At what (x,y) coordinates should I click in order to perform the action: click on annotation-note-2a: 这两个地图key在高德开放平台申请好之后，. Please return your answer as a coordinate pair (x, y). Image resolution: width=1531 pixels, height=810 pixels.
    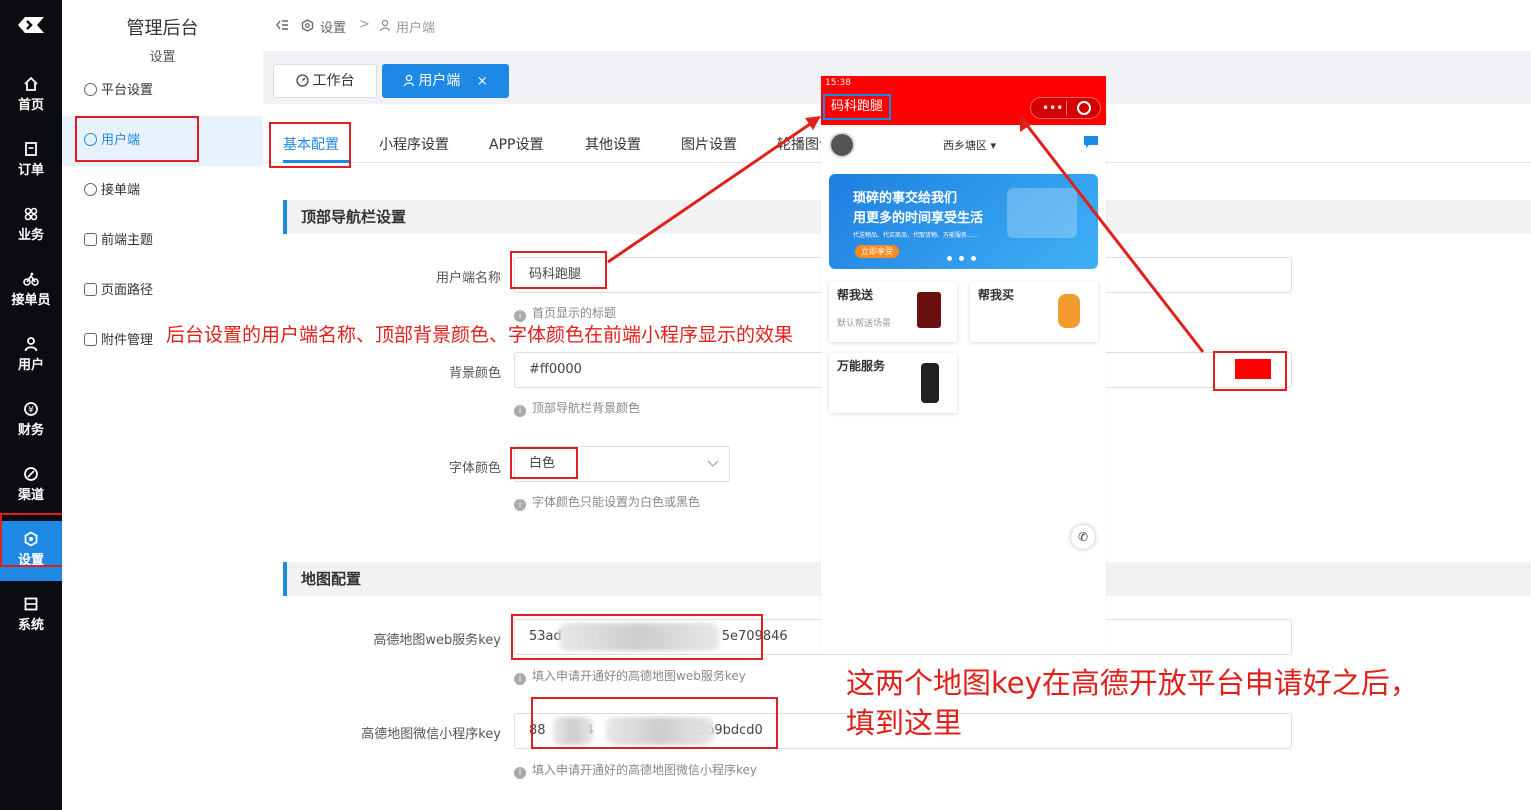
    Looking at the image, I should click on (1132, 683).